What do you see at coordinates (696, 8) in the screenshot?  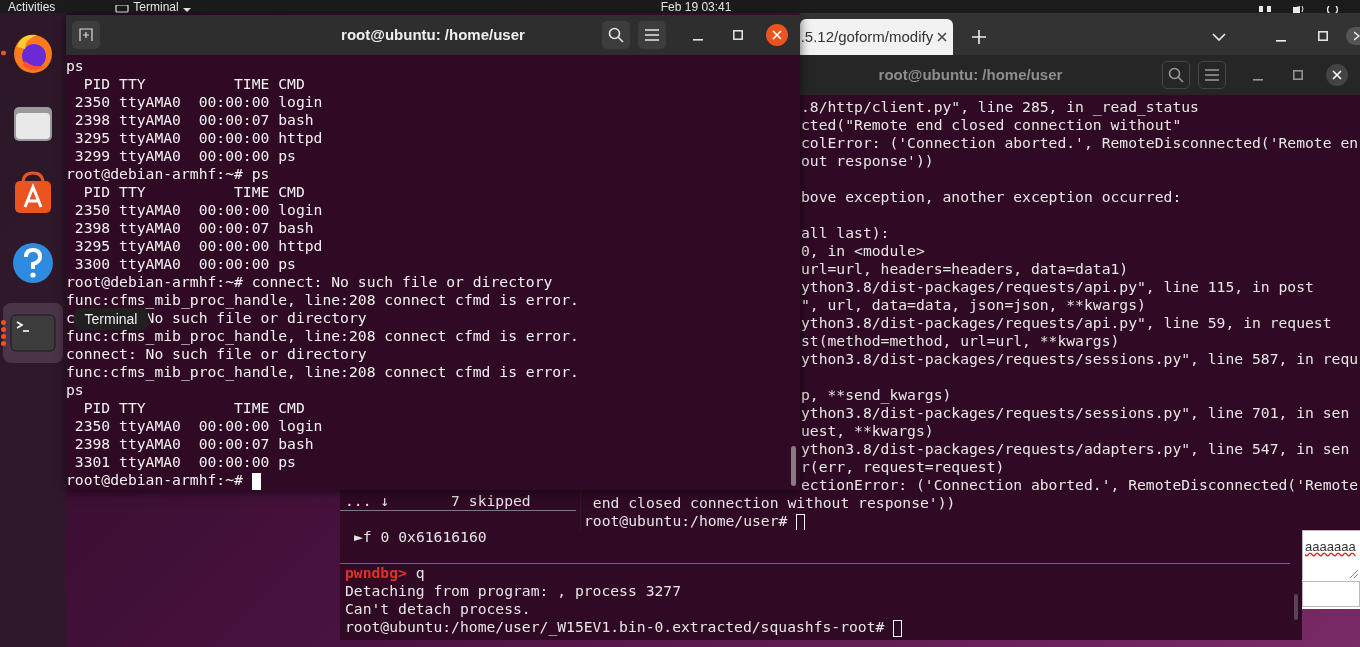 I see `clock: Feb 19 03:41` at bounding box center [696, 8].